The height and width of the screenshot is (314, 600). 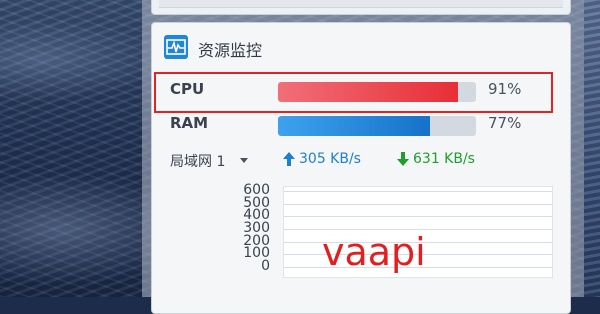 I want to click on network-interface-selector: 局域网 1, so click(x=197, y=161).